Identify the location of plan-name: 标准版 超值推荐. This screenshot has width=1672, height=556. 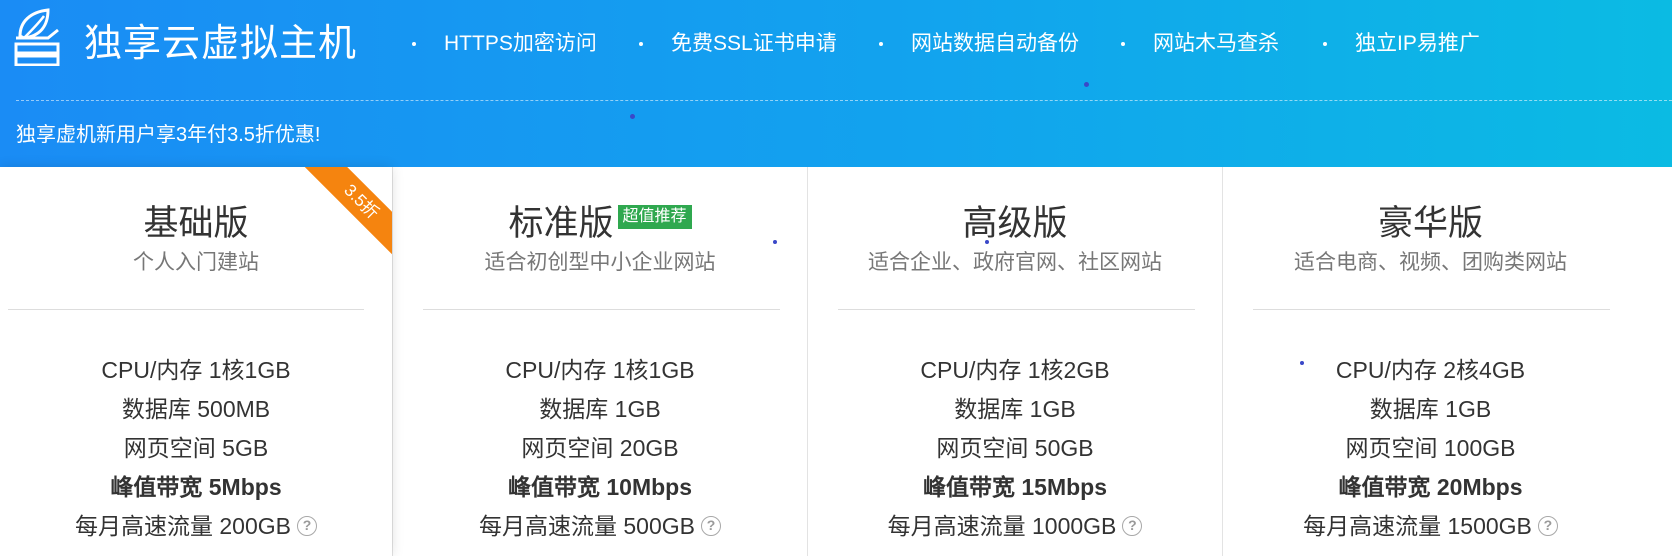
(600, 224).